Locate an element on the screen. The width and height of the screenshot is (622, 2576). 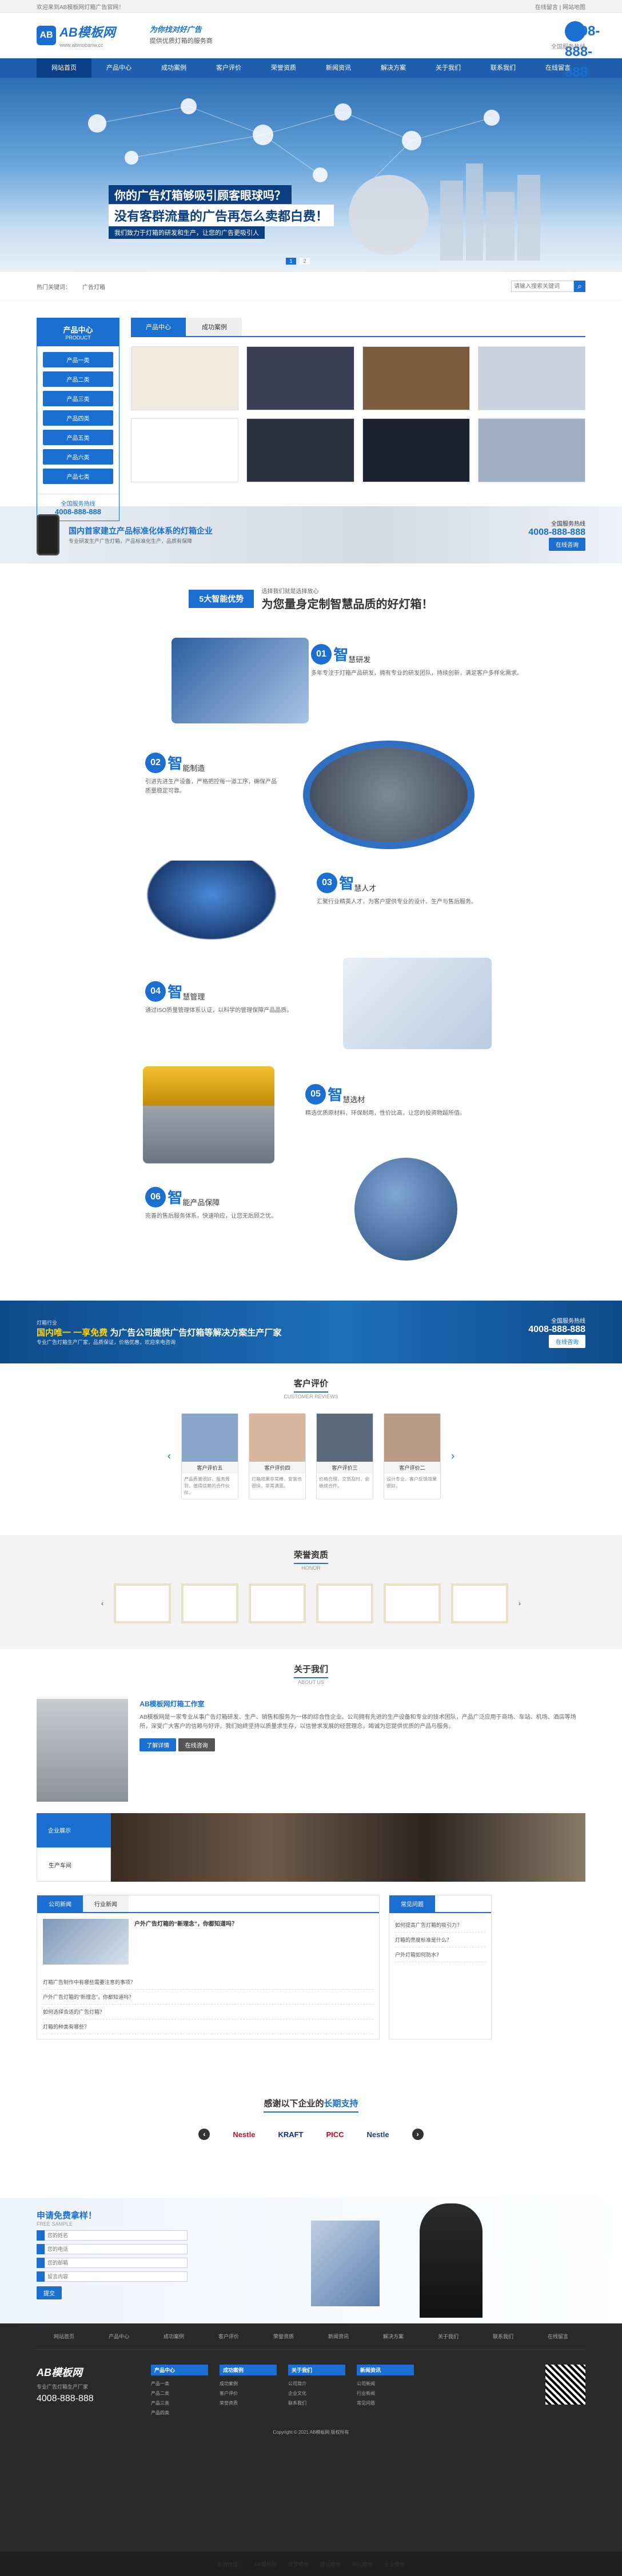
gallery-menu-workshop: 生产车间 is located at coordinates (74, 1864).